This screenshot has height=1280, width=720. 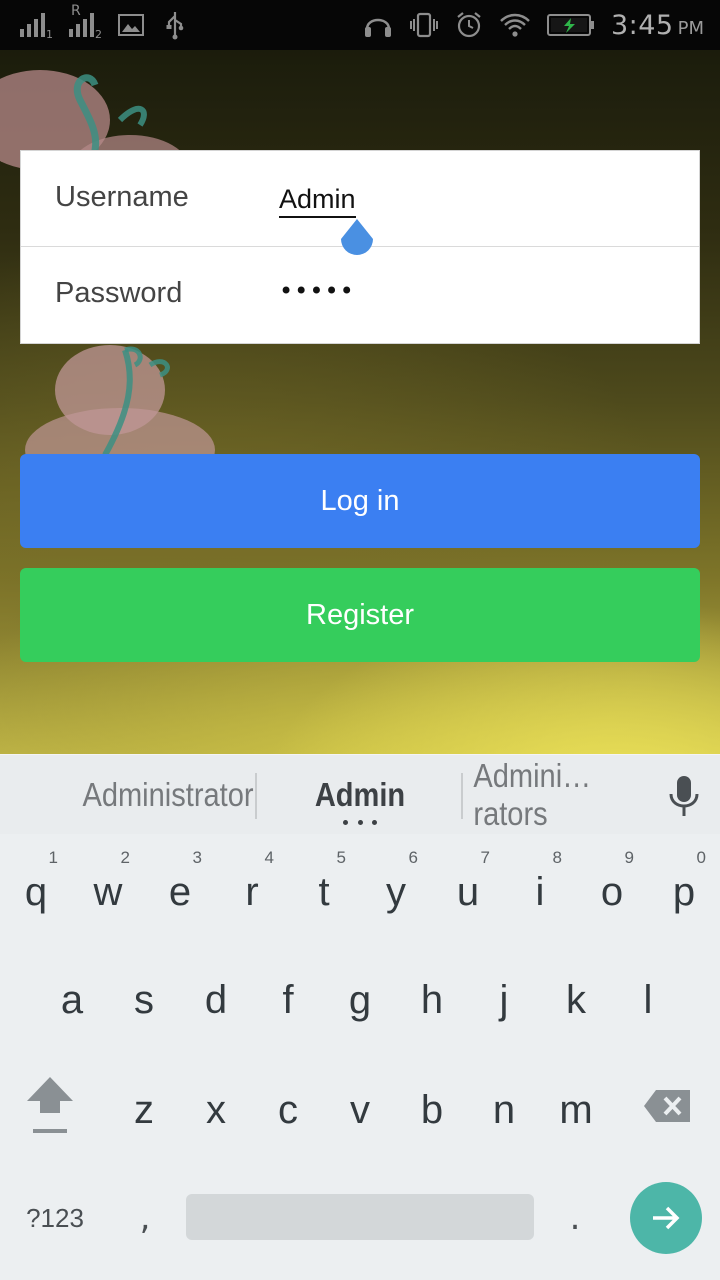 I want to click on key-l: l, so click(x=648, y=1000).